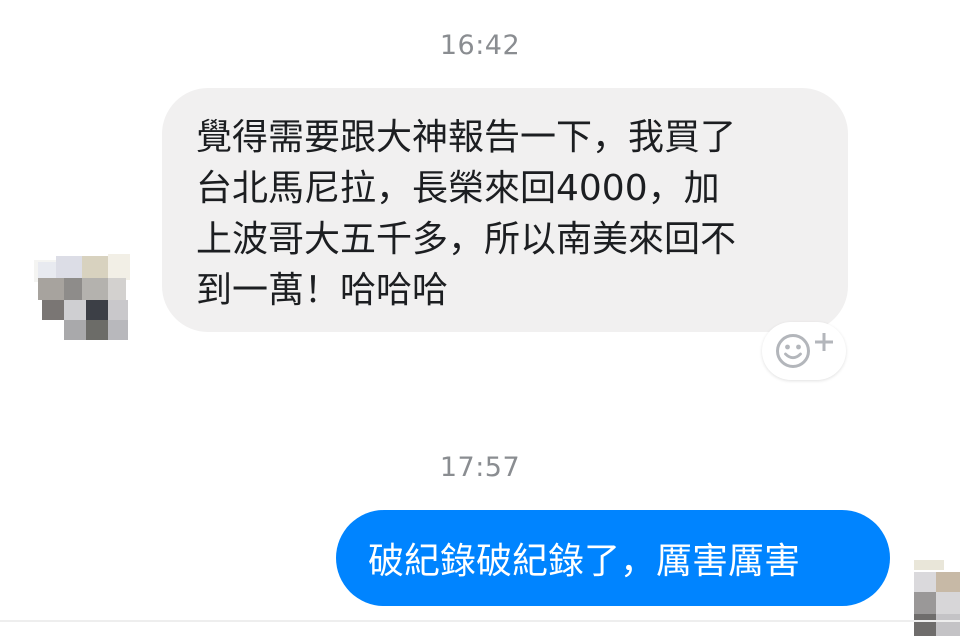 The width and height of the screenshot is (960, 636). Describe the element at coordinates (480, 45) in the screenshot. I see `timestamp: 16:42` at that location.